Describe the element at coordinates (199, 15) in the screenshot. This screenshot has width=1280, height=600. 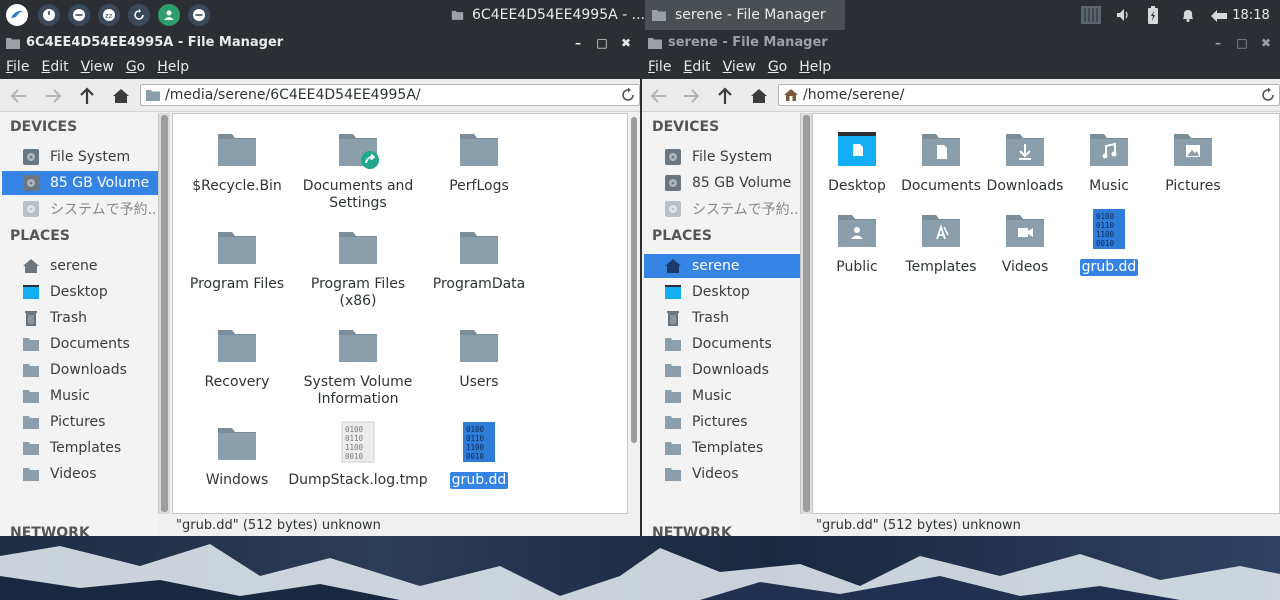
I see `lock-icon` at that location.